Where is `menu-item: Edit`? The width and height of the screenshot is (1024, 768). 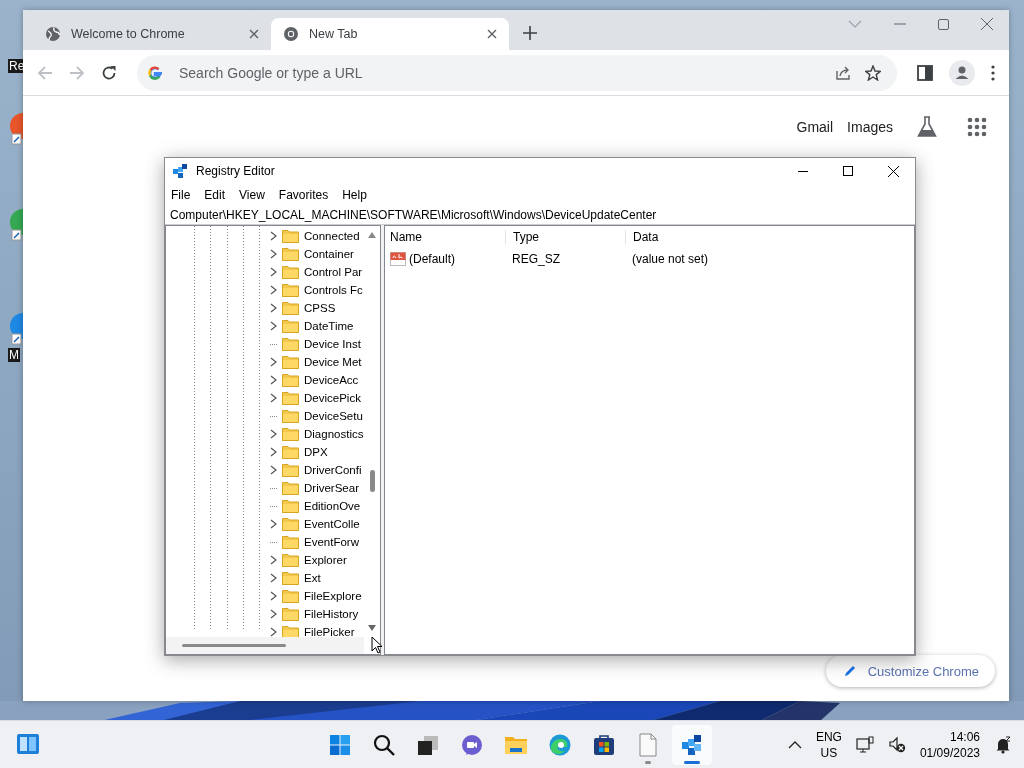 menu-item: Edit is located at coordinates (215, 194).